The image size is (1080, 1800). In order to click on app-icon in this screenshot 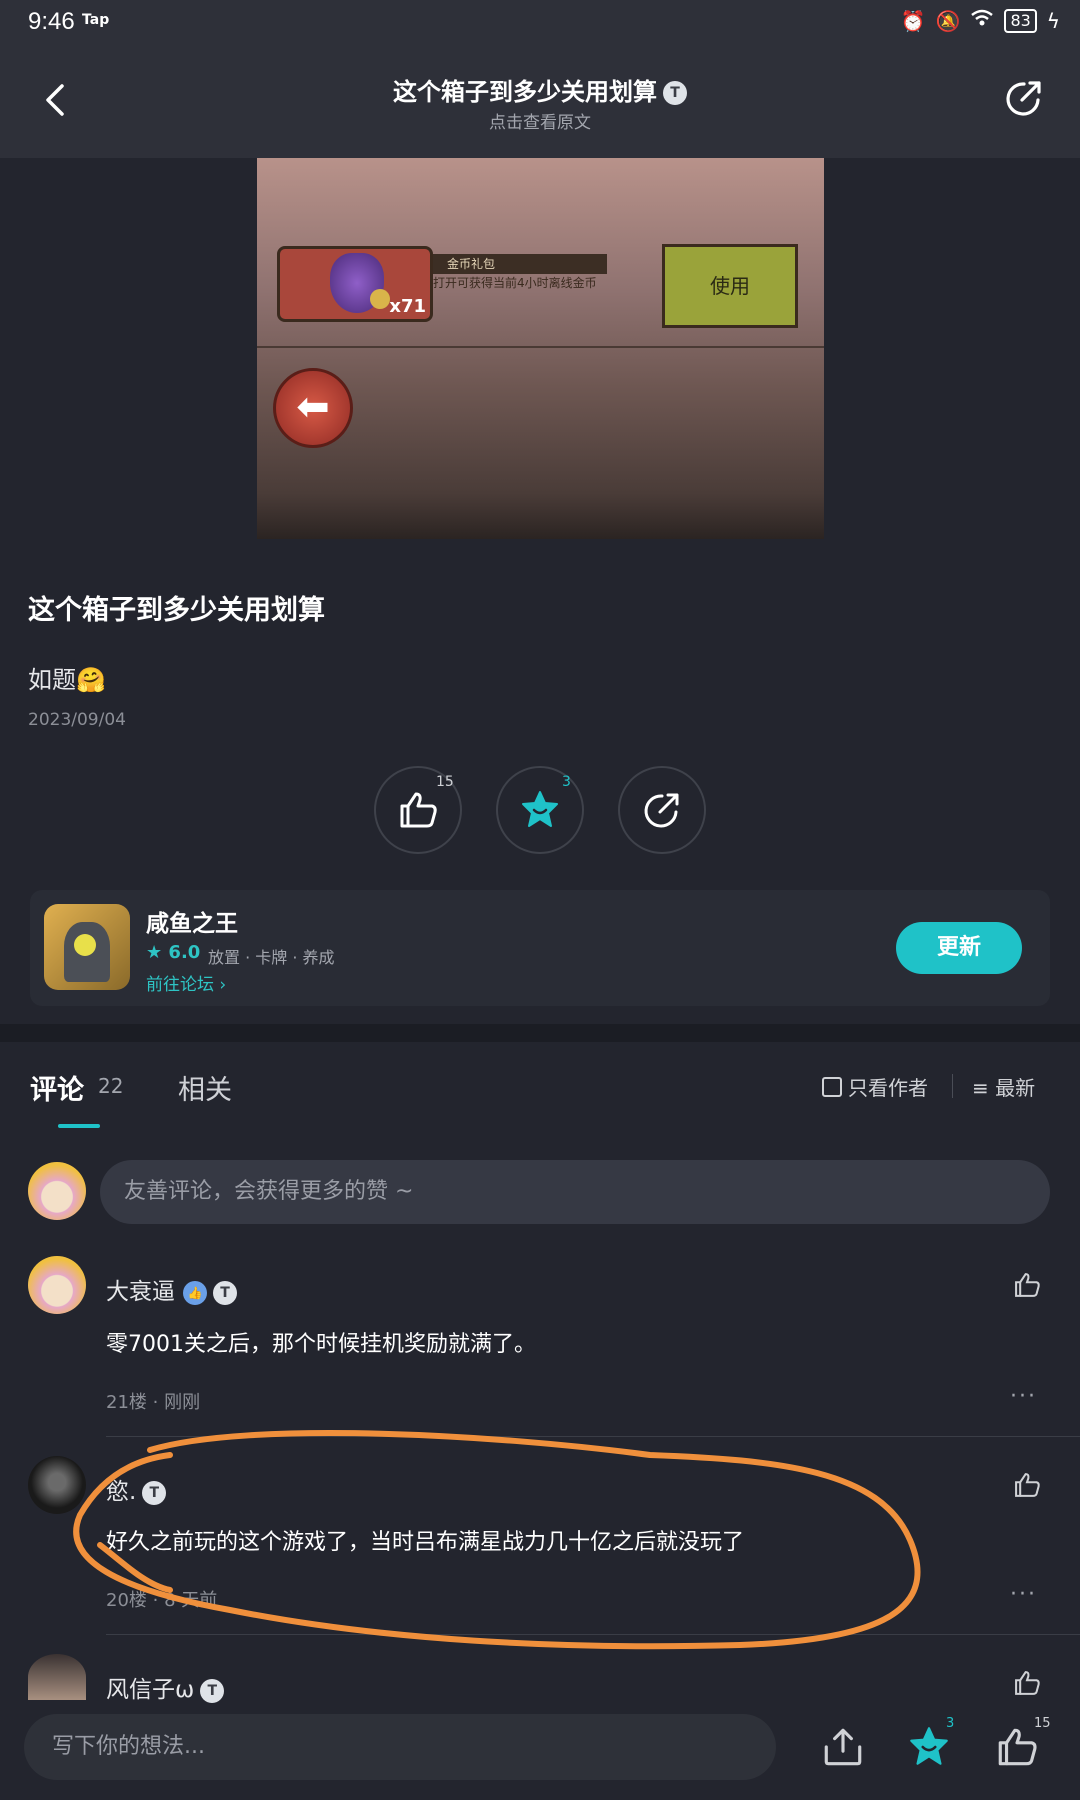, I will do `click(87, 947)`.